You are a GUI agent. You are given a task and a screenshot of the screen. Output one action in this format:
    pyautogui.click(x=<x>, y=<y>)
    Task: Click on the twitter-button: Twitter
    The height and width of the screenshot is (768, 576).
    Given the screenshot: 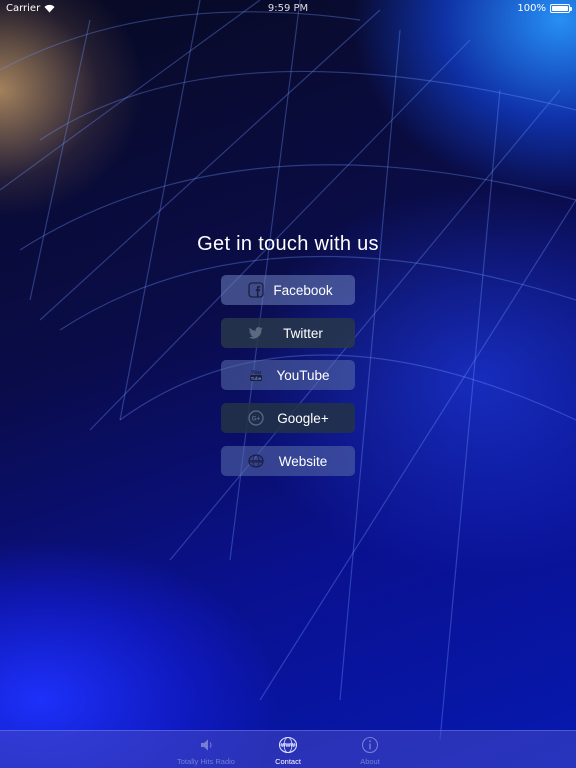 What is the action you would take?
    pyautogui.click(x=288, y=333)
    